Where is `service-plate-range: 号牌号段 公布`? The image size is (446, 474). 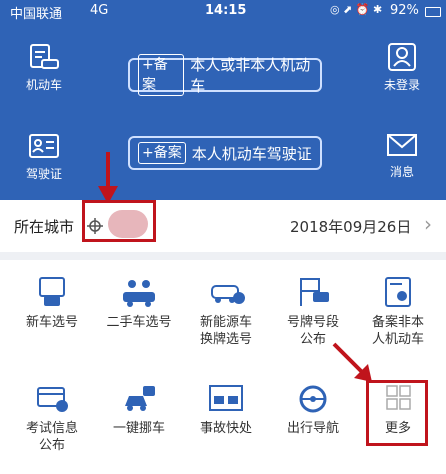
service-plate-range: 号牌号段 公布 is located at coordinates (313, 312).